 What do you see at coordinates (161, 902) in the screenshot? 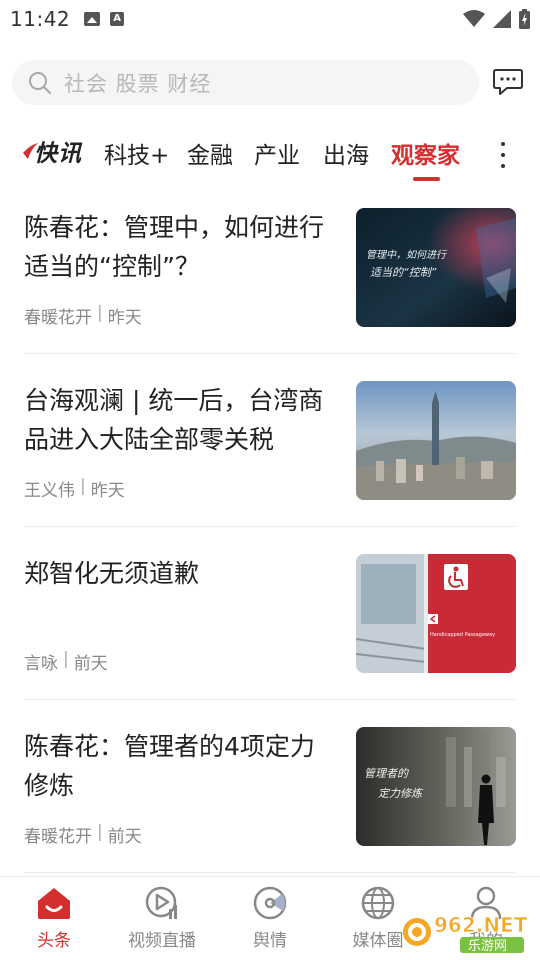
I see `video-play-icon` at bounding box center [161, 902].